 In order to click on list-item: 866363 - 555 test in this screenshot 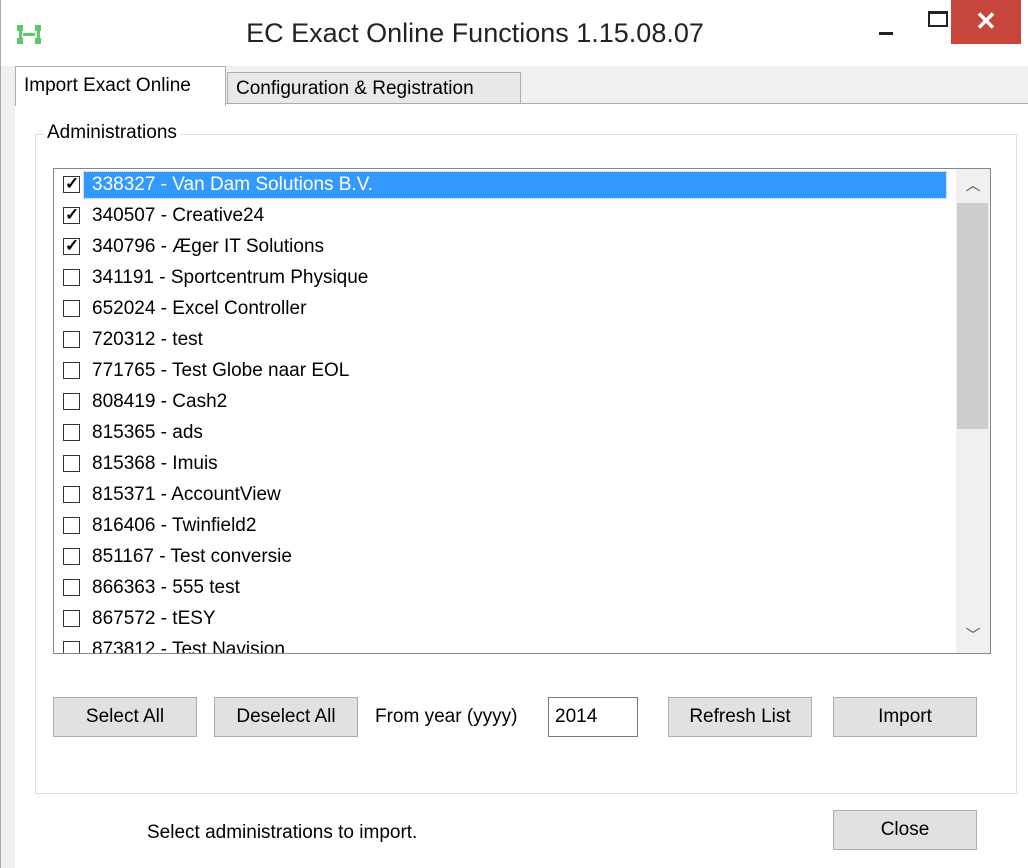, I will do `click(500, 588)`.